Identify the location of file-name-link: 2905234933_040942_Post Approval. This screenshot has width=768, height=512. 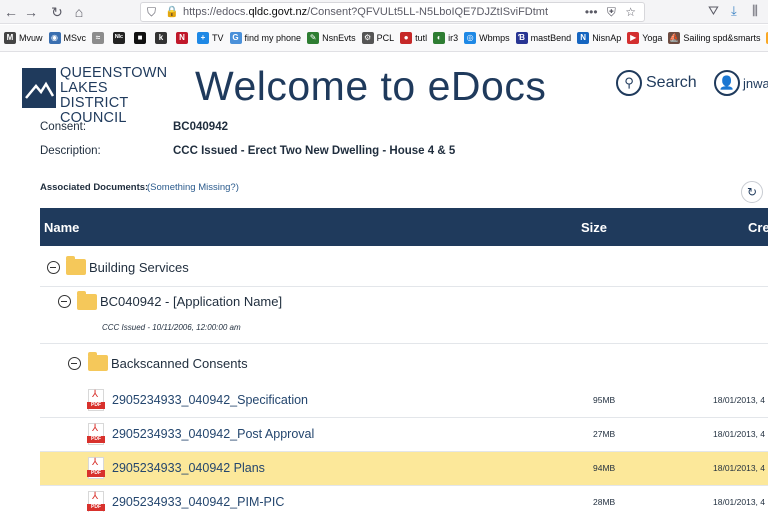
(213, 434).